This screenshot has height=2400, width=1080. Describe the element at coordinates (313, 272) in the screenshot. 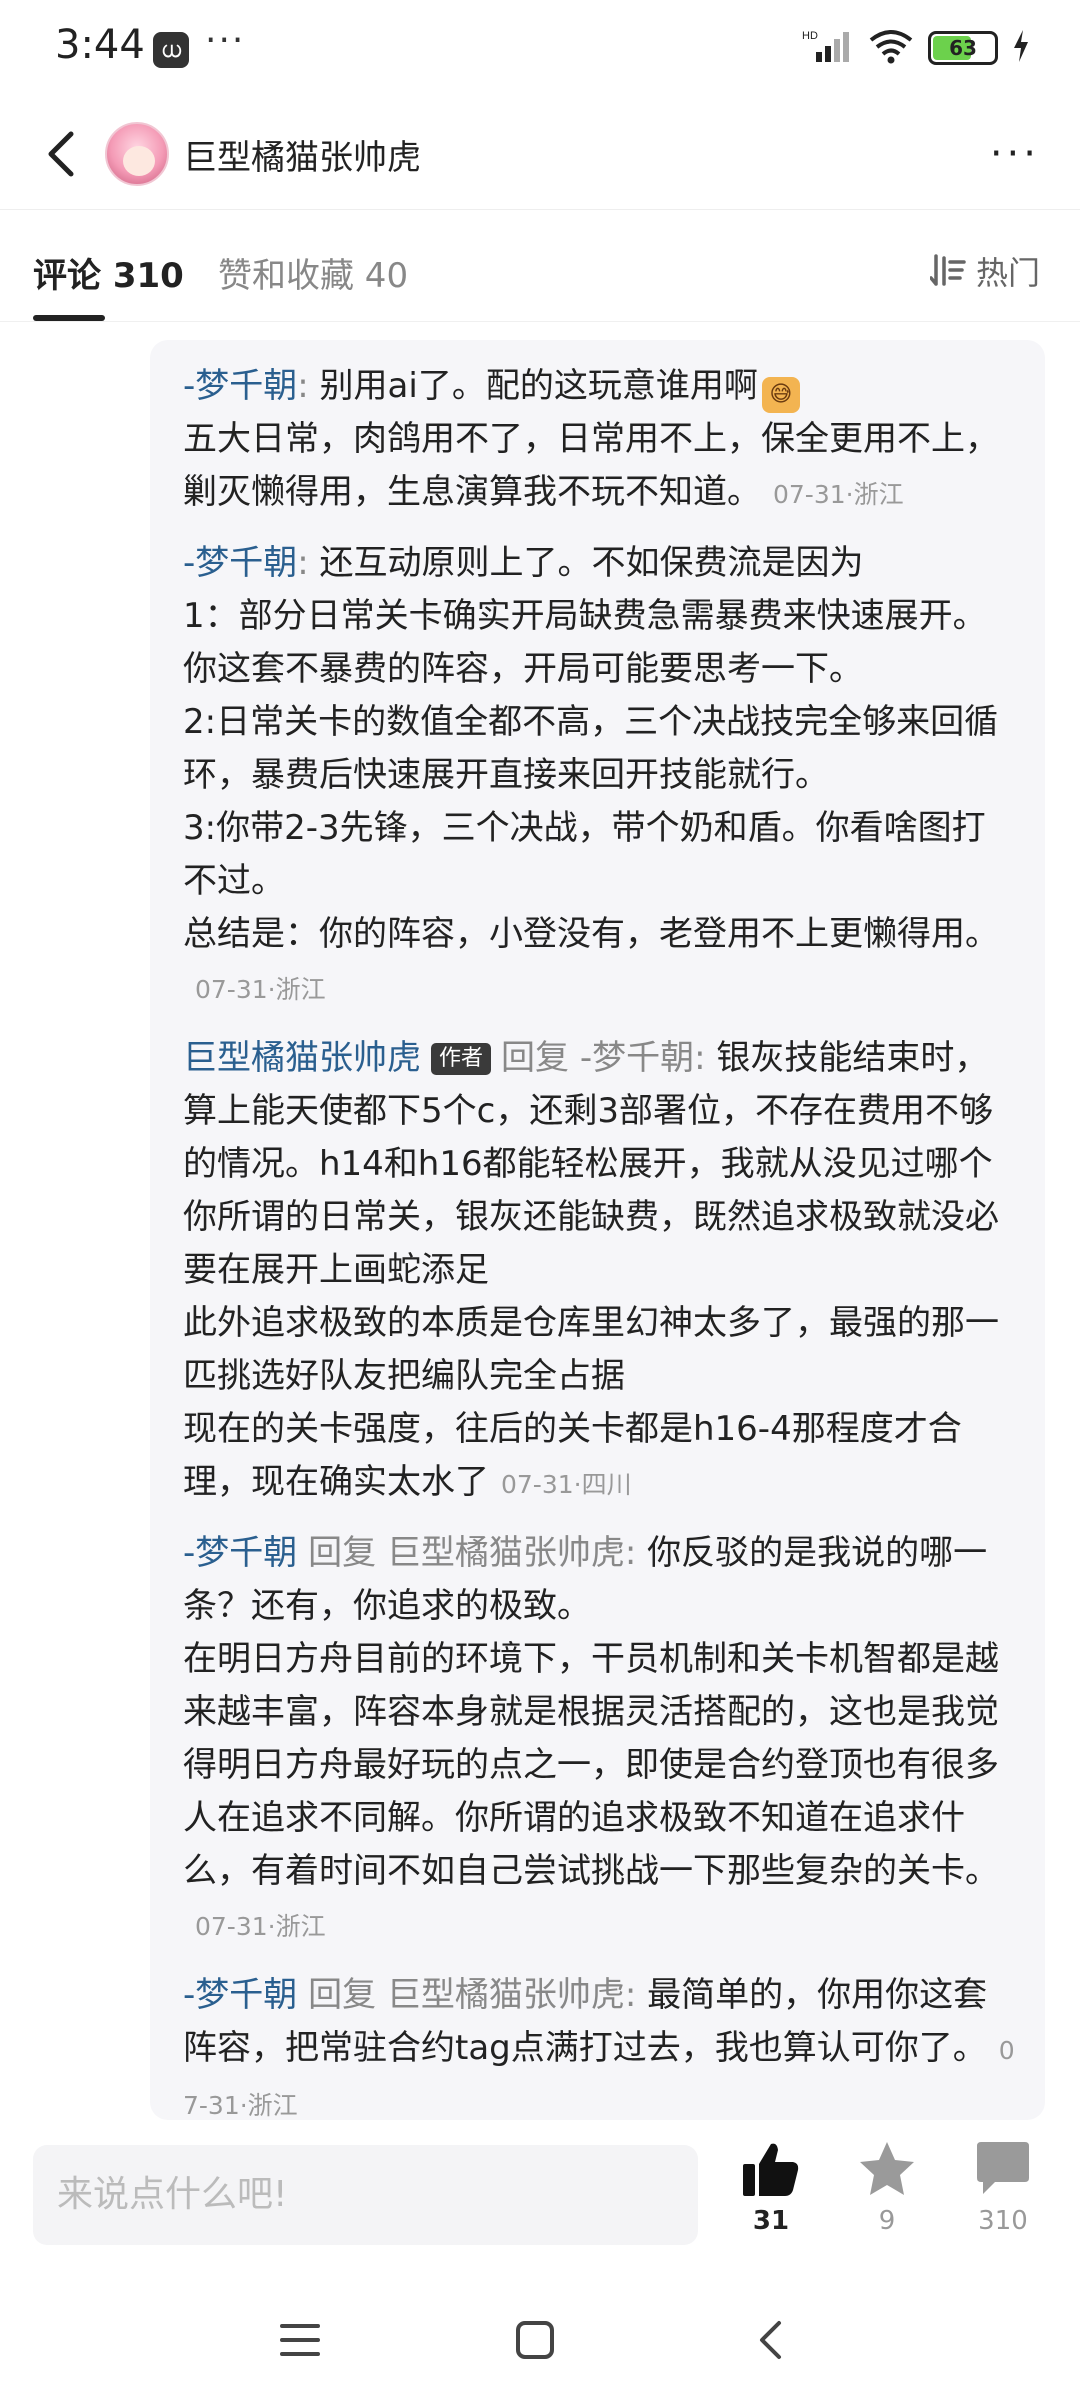

I see `tab-likes-favorites: 赞和收藏 40` at that location.